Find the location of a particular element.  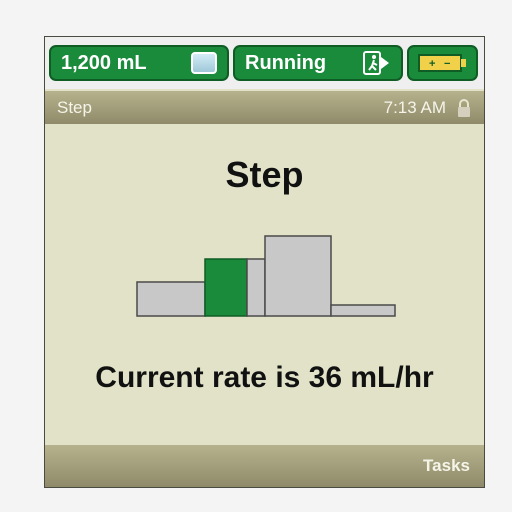

iv-bag-icon is located at coordinates (204, 63).